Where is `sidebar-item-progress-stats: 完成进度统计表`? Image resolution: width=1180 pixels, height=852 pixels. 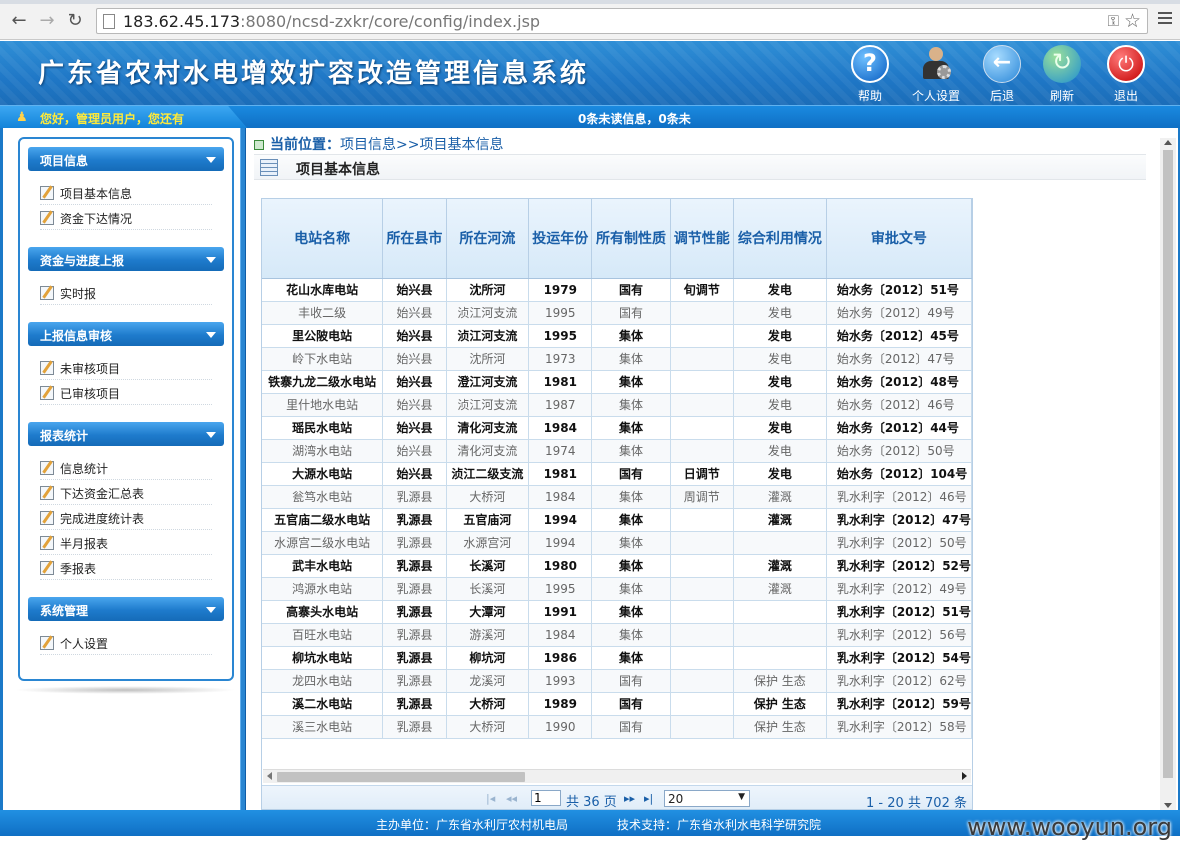
sidebar-item-progress-stats: 完成进度统计表 is located at coordinates (126, 518).